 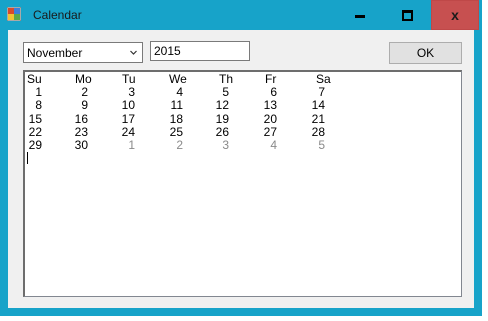 I want to click on day-number: 12, so click(x=222, y=105).